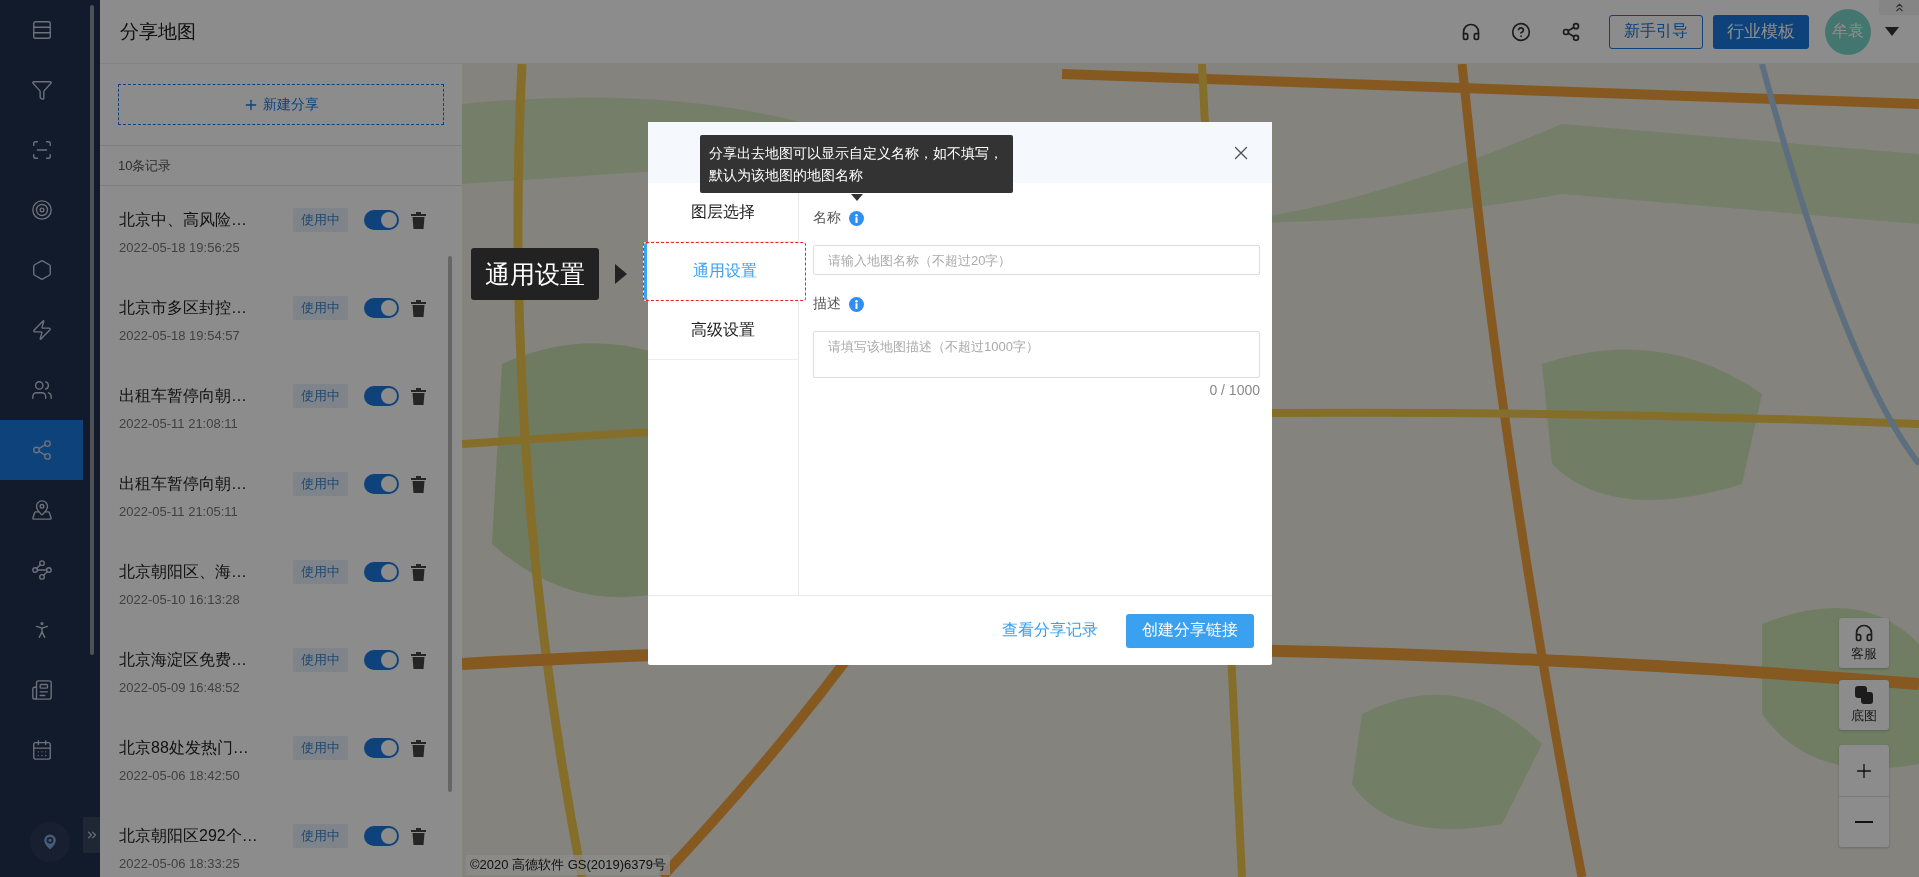  Describe the element at coordinates (1864, 695) in the screenshot. I see `layers-icon` at that location.